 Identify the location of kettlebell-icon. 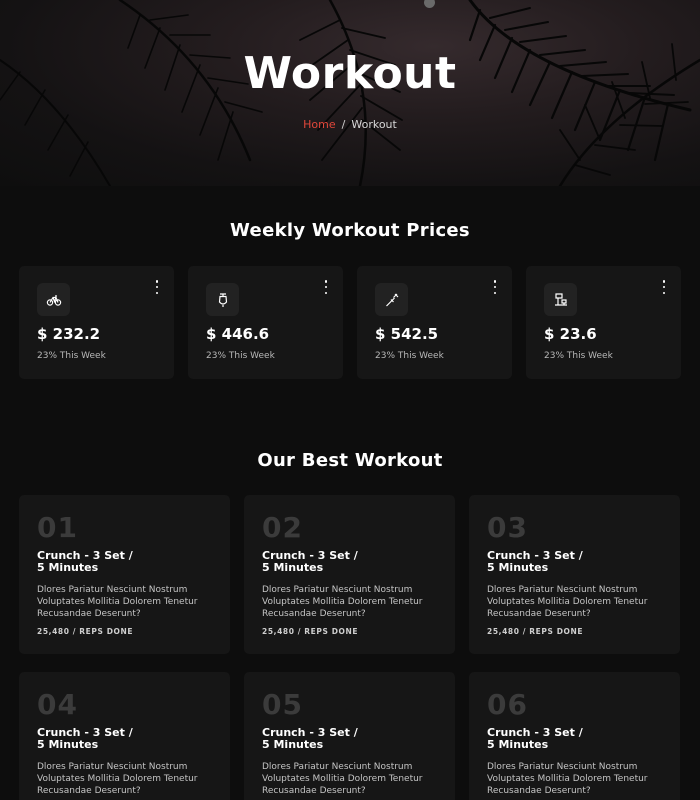
(222, 299).